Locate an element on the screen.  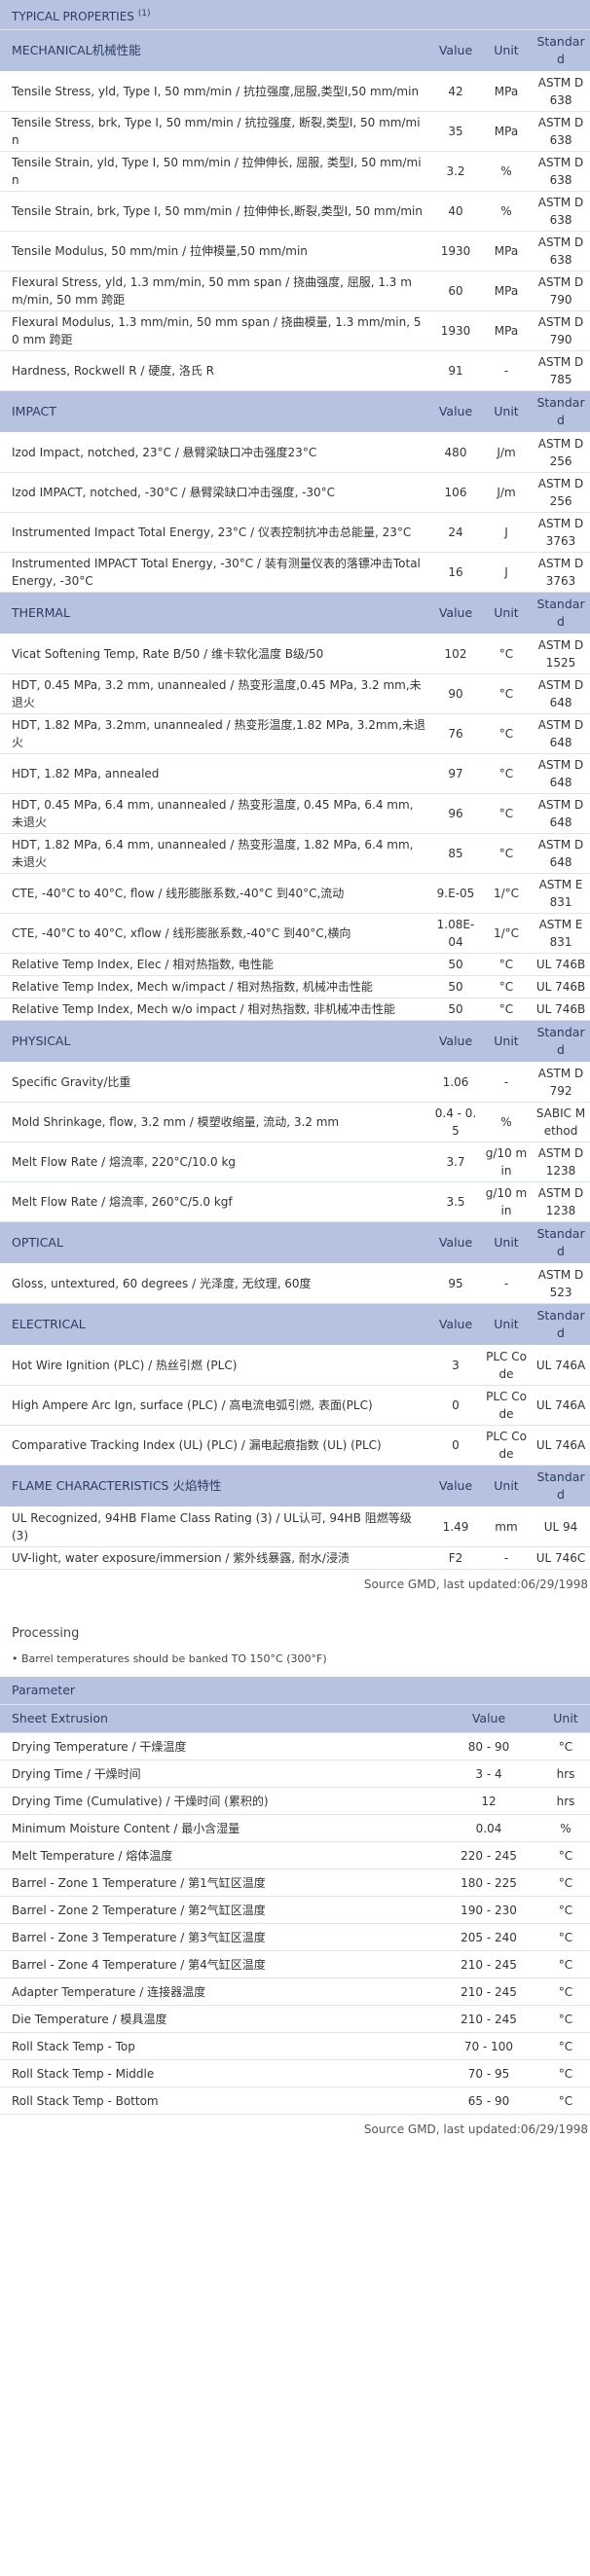
property-unit: 1/°C is located at coordinates (506, 893).